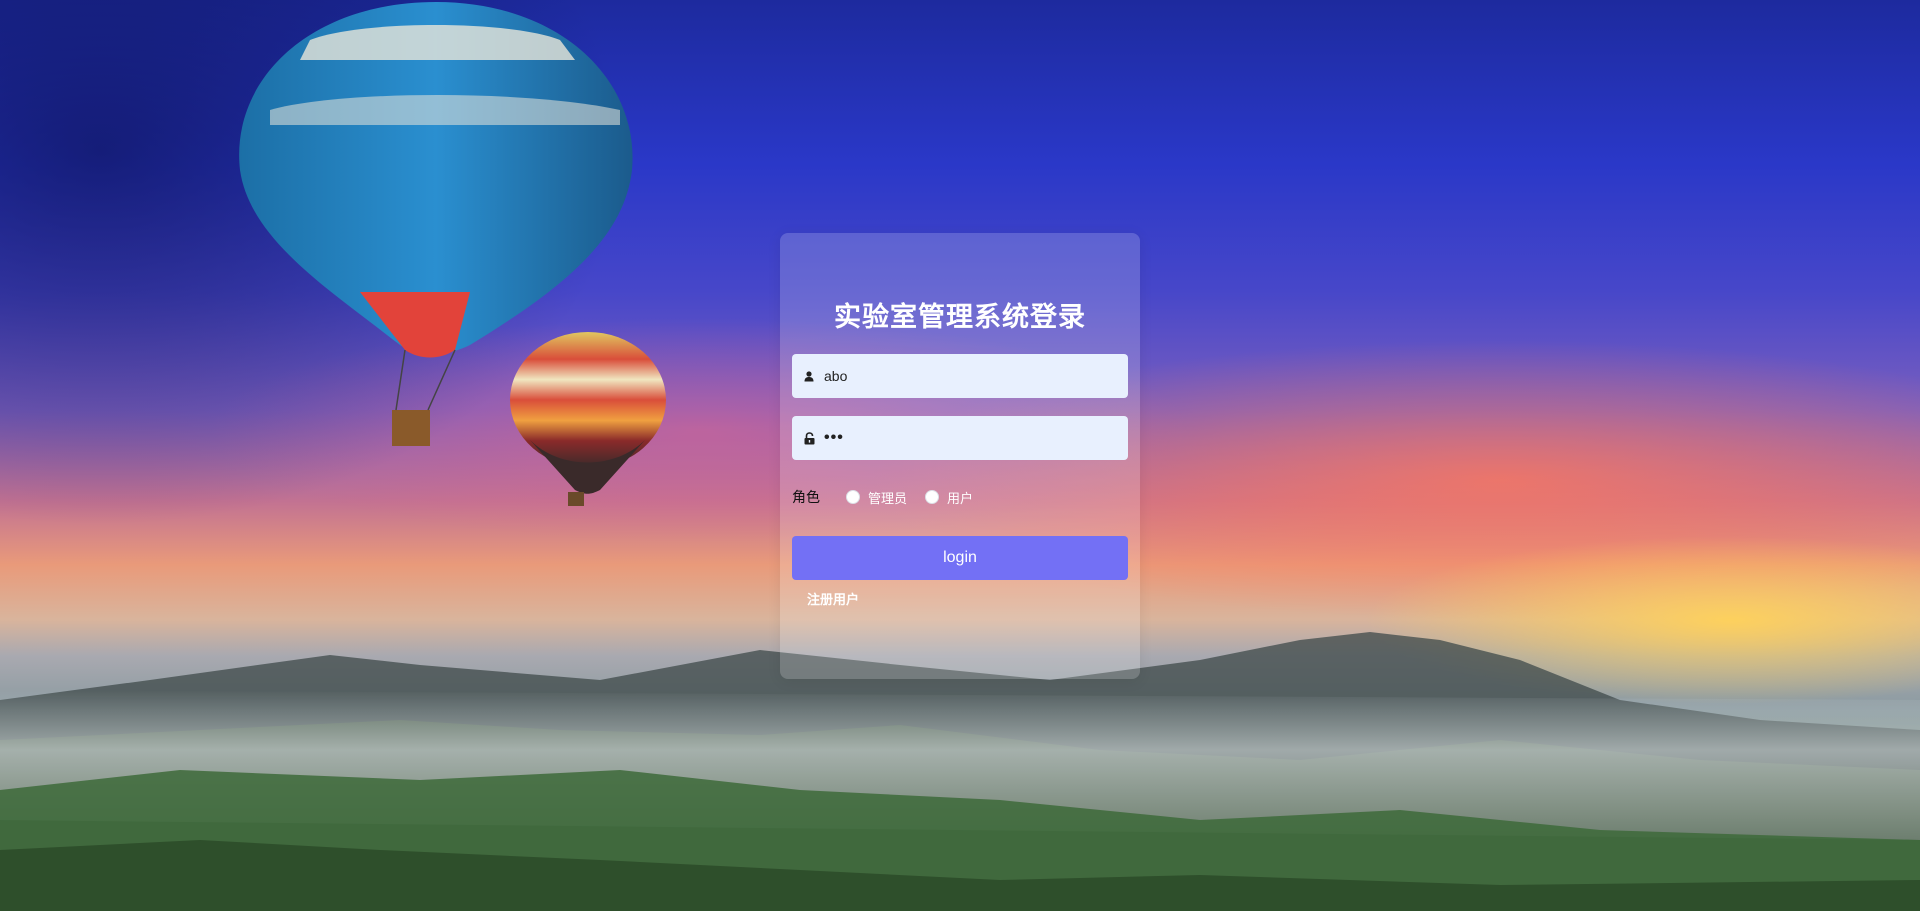  Describe the element at coordinates (809, 376) in the screenshot. I see `user-icon` at that location.